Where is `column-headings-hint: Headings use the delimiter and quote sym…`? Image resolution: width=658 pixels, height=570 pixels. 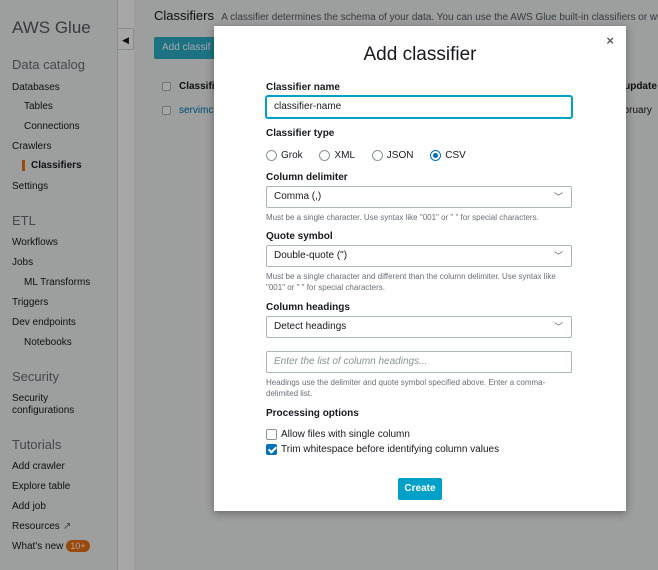
column-headings-hint: Headings use the delimiter and quote sym… is located at coordinates (406, 388).